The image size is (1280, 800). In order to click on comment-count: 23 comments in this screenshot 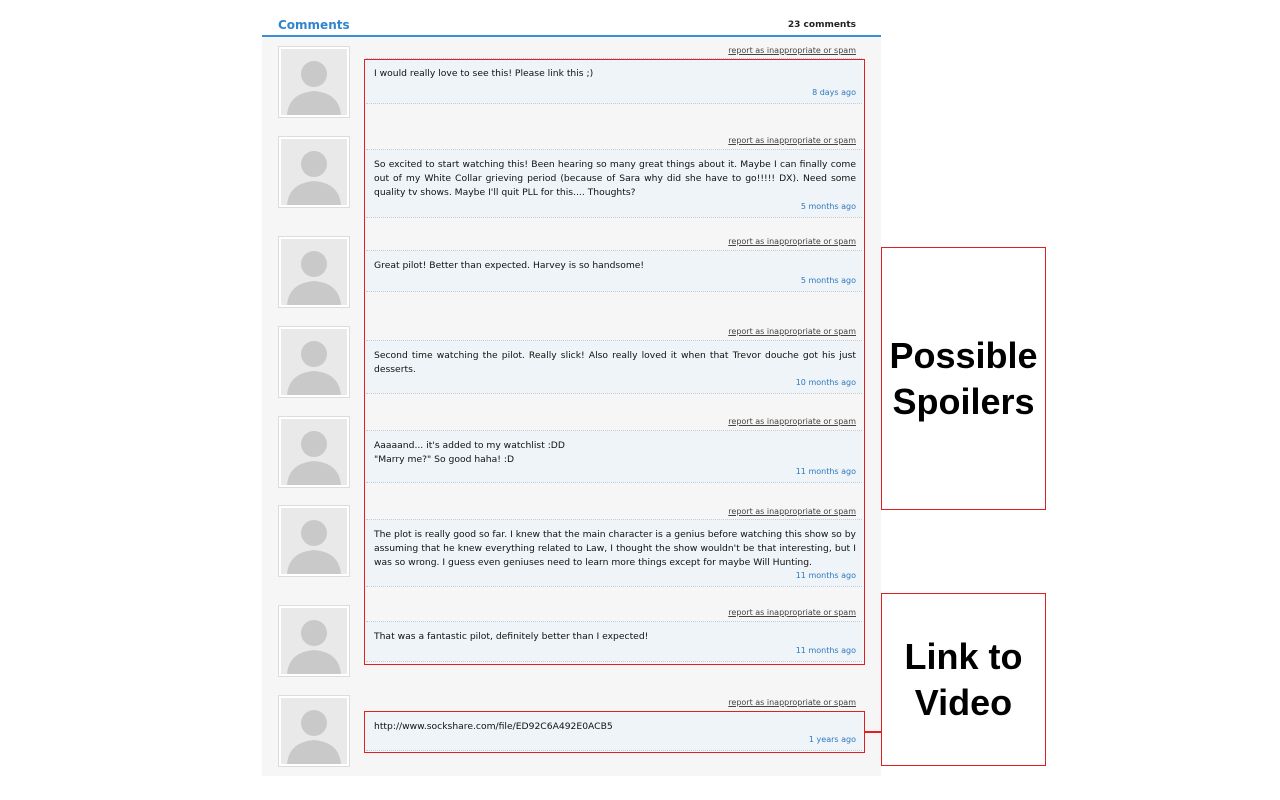, I will do `click(821, 25)`.